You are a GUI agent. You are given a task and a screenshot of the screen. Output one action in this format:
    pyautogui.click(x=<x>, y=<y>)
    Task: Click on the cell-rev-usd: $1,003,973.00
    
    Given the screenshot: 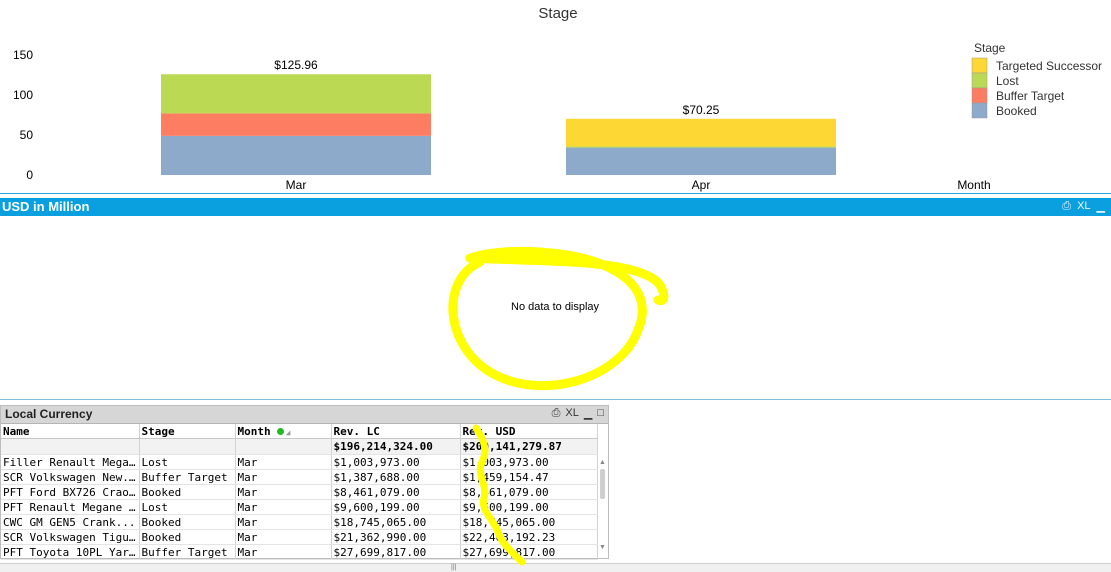 What is the action you would take?
    pyautogui.click(x=529, y=462)
    